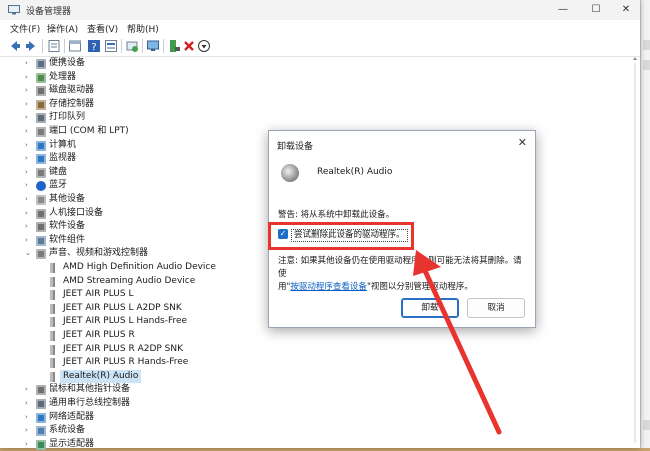  Describe the element at coordinates (29, 254) in the screenshot. I see `chevron-down-icon: ⌄` at that location.